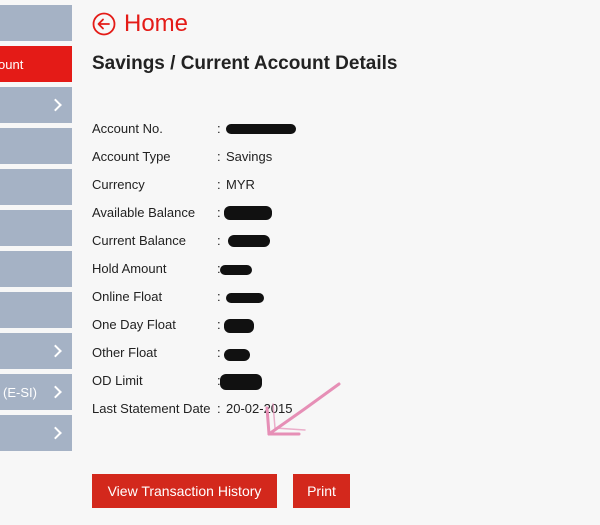  Describe the element at coordinates (127, 296) in the screenshot. I see `detail-label: Online Float` at that location.